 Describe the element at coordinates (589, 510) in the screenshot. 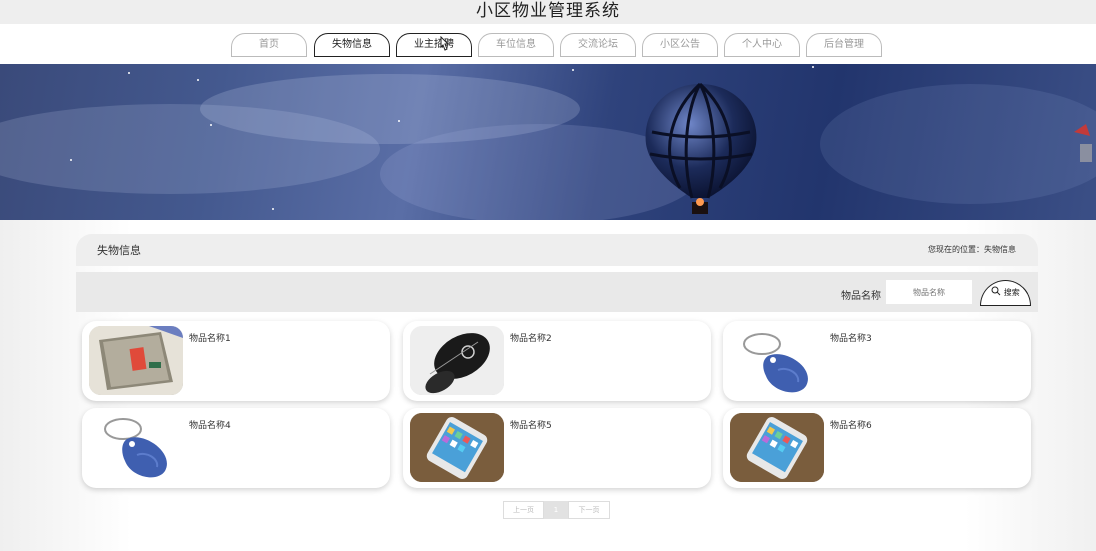

I see `next-page-button: 下一页` at that location.